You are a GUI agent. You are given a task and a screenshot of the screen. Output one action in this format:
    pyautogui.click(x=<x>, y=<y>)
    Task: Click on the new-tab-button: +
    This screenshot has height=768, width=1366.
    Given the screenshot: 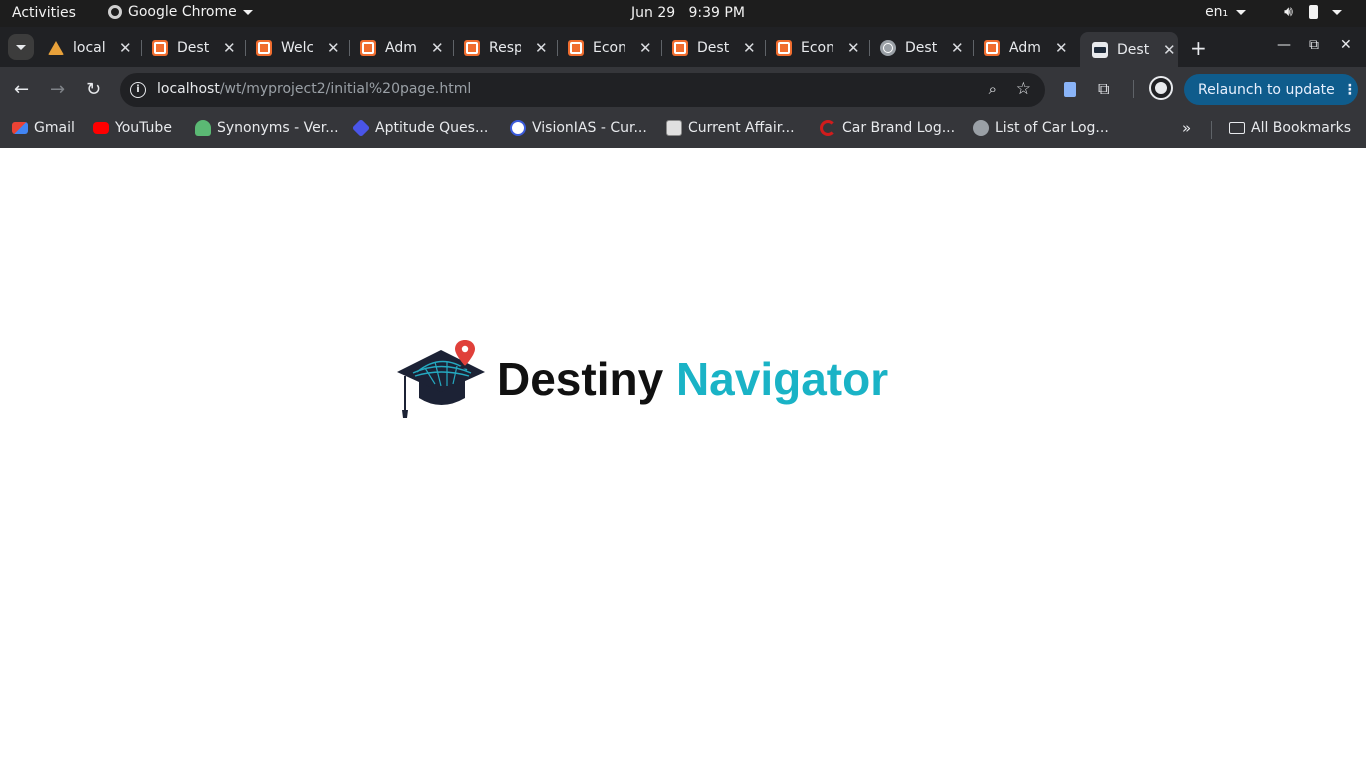 What is the action you would take?
    pyautogui.click(x=1198, y=48)
    